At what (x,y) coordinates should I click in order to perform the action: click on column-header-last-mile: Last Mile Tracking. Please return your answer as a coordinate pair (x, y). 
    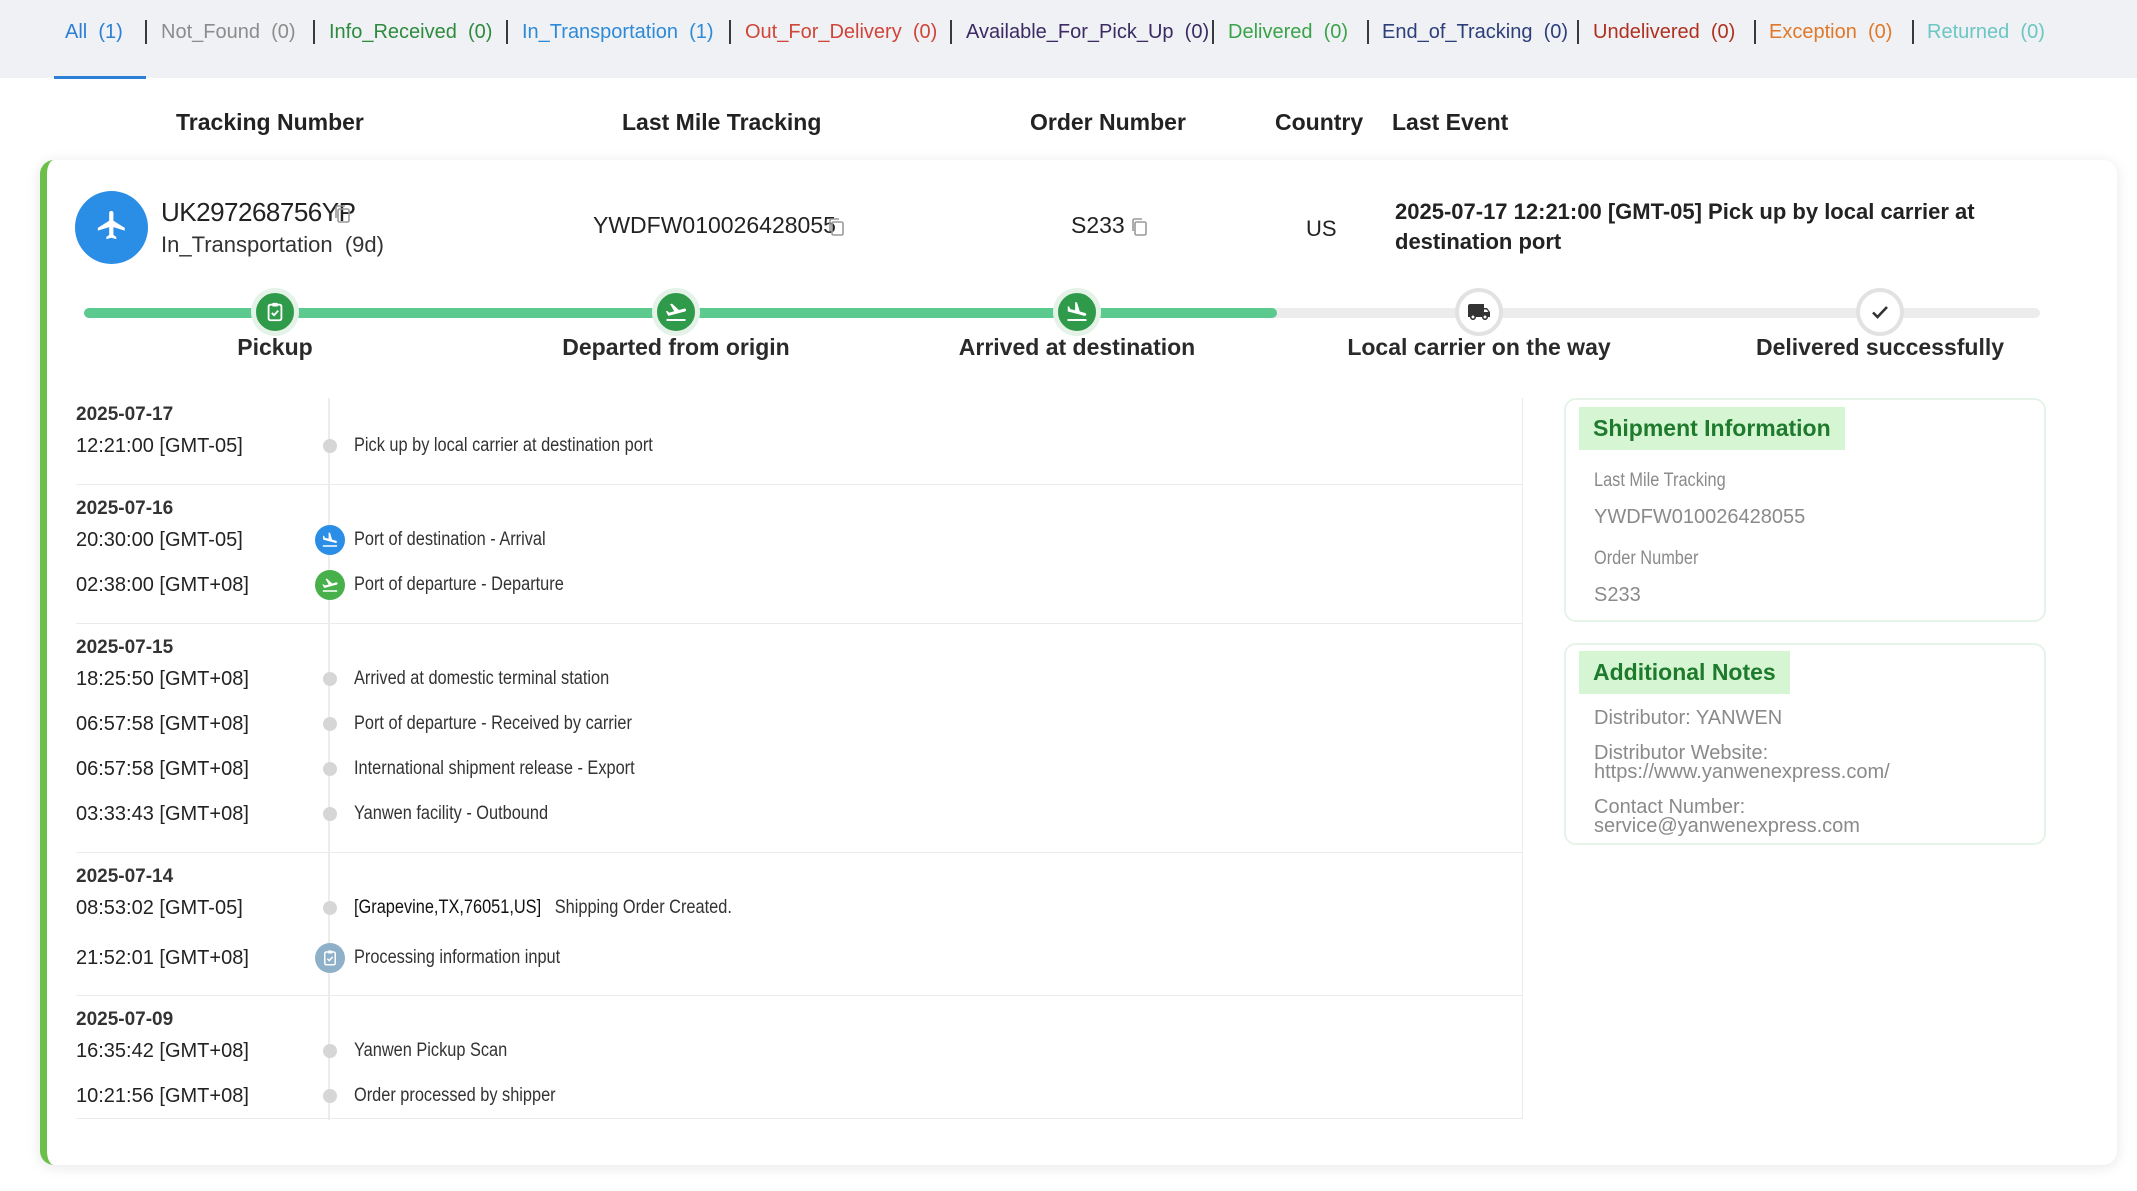
    Looking at the image, I should click on (722, 122).